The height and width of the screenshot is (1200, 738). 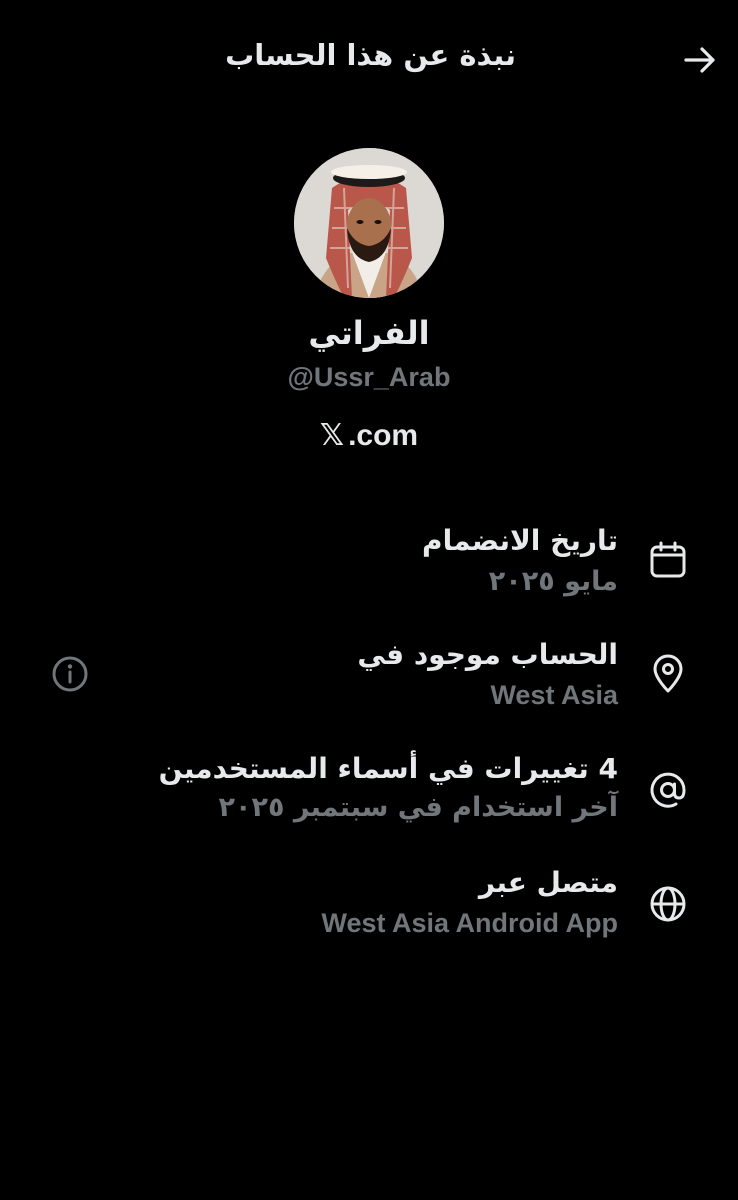 I want to click on detail-row-location: الحساب موجود في West Asia, so click(x=369, y=684).